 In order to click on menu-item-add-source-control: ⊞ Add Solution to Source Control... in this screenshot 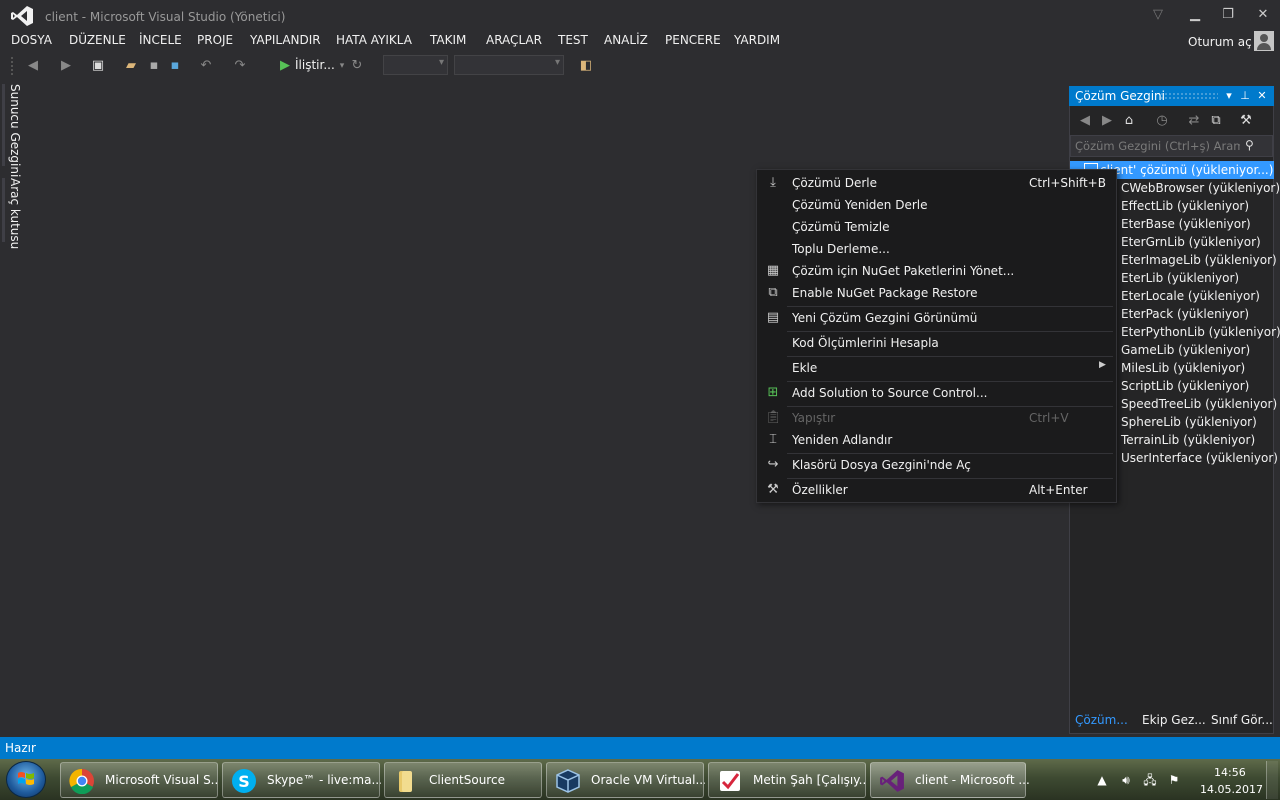, I will do `click(936, 393)`.